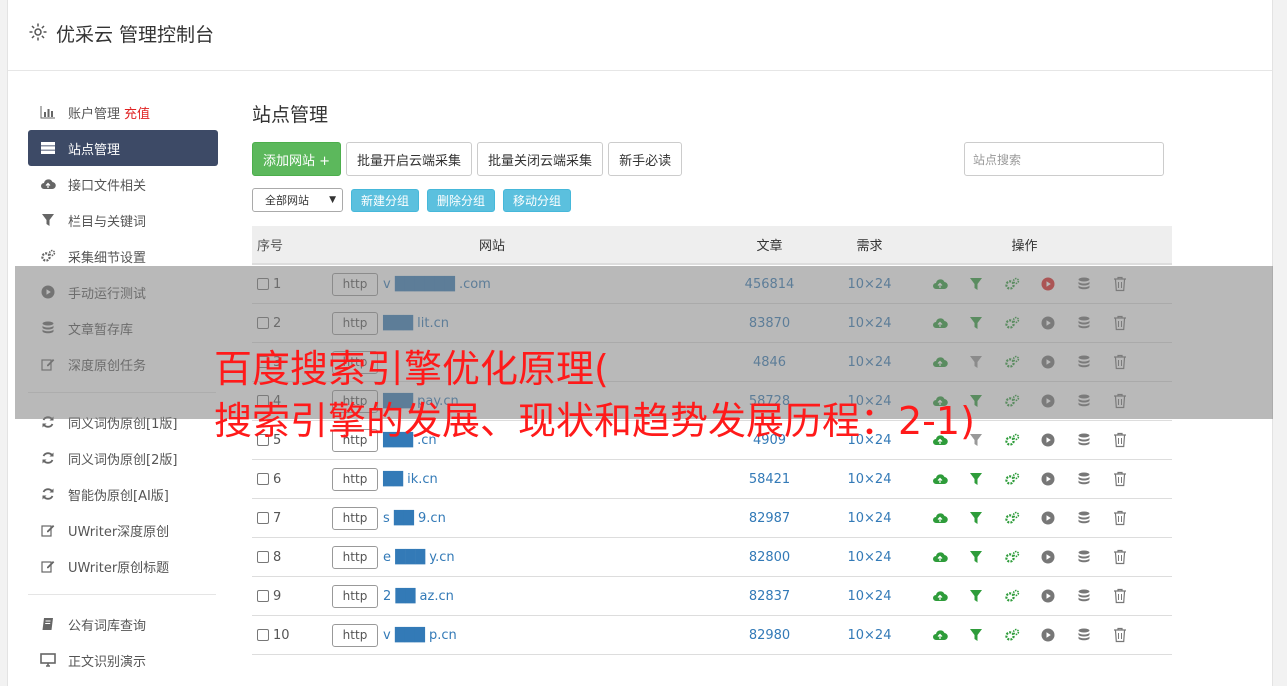 The width and height of the screenshot is (1287, 686). I want to click on site-domain-link: s ██ 9.cn, so click(414, 518).